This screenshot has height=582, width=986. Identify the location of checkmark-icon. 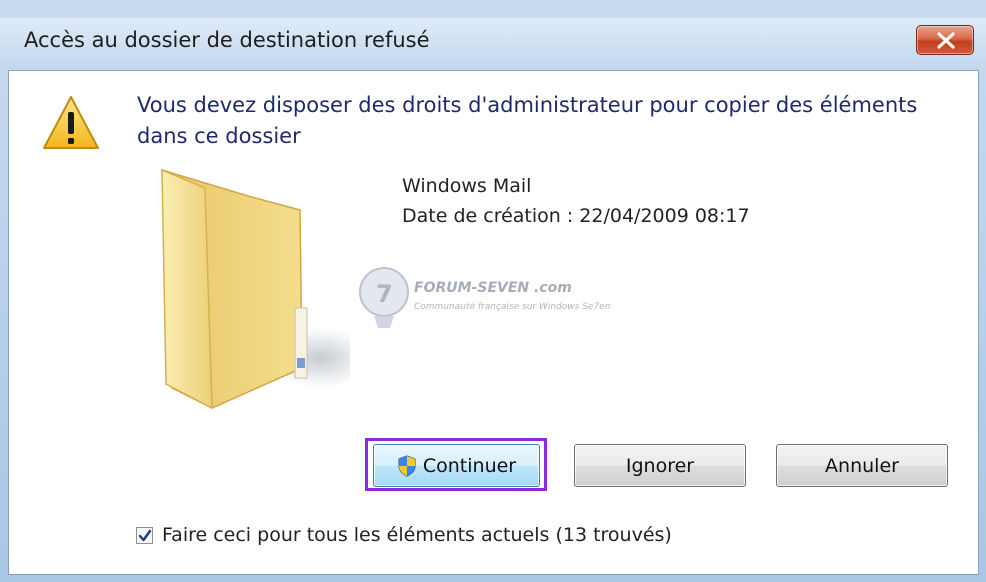
(145, 535).